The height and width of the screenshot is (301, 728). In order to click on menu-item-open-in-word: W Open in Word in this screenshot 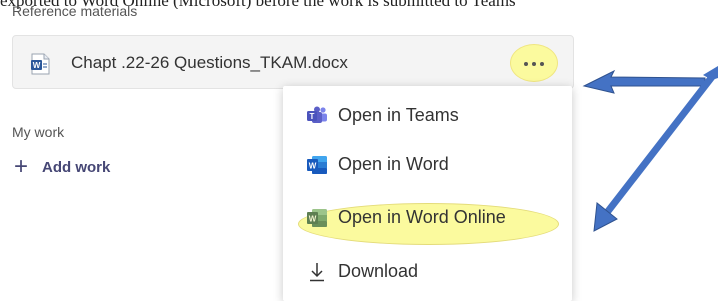, I will do `click(427, 165)`.